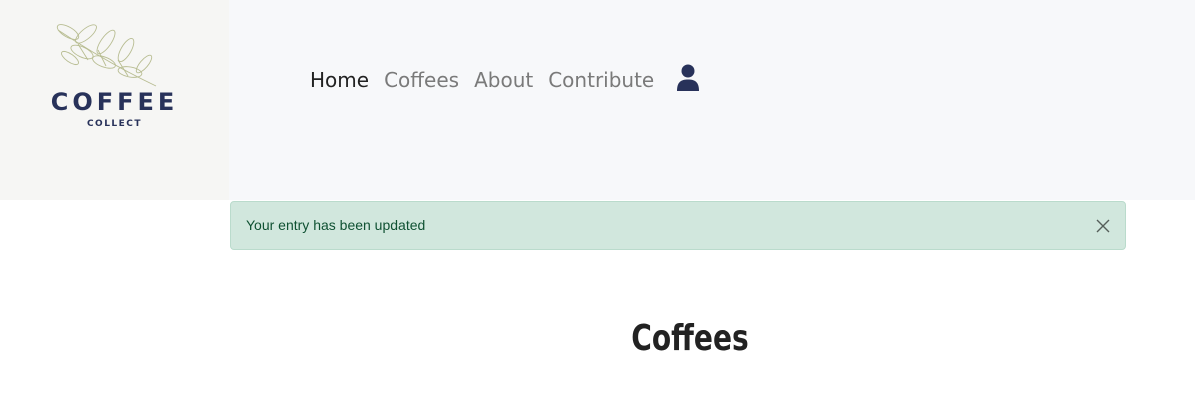 This screenshot has height=400, width=1195. Describe the element at coordinates (336, 225) in the screenshot. I see `alert-message: Your entry has been updated` at that location.